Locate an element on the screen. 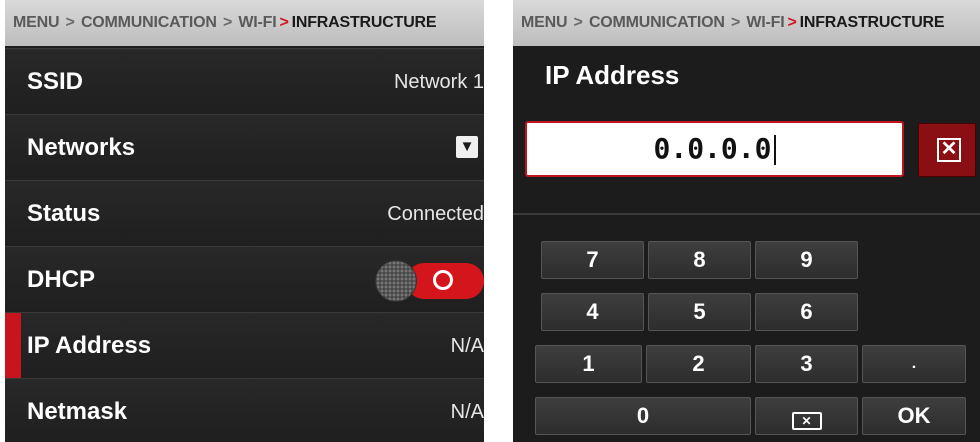  toggle-on-icon is located at coordinates (443, 280).